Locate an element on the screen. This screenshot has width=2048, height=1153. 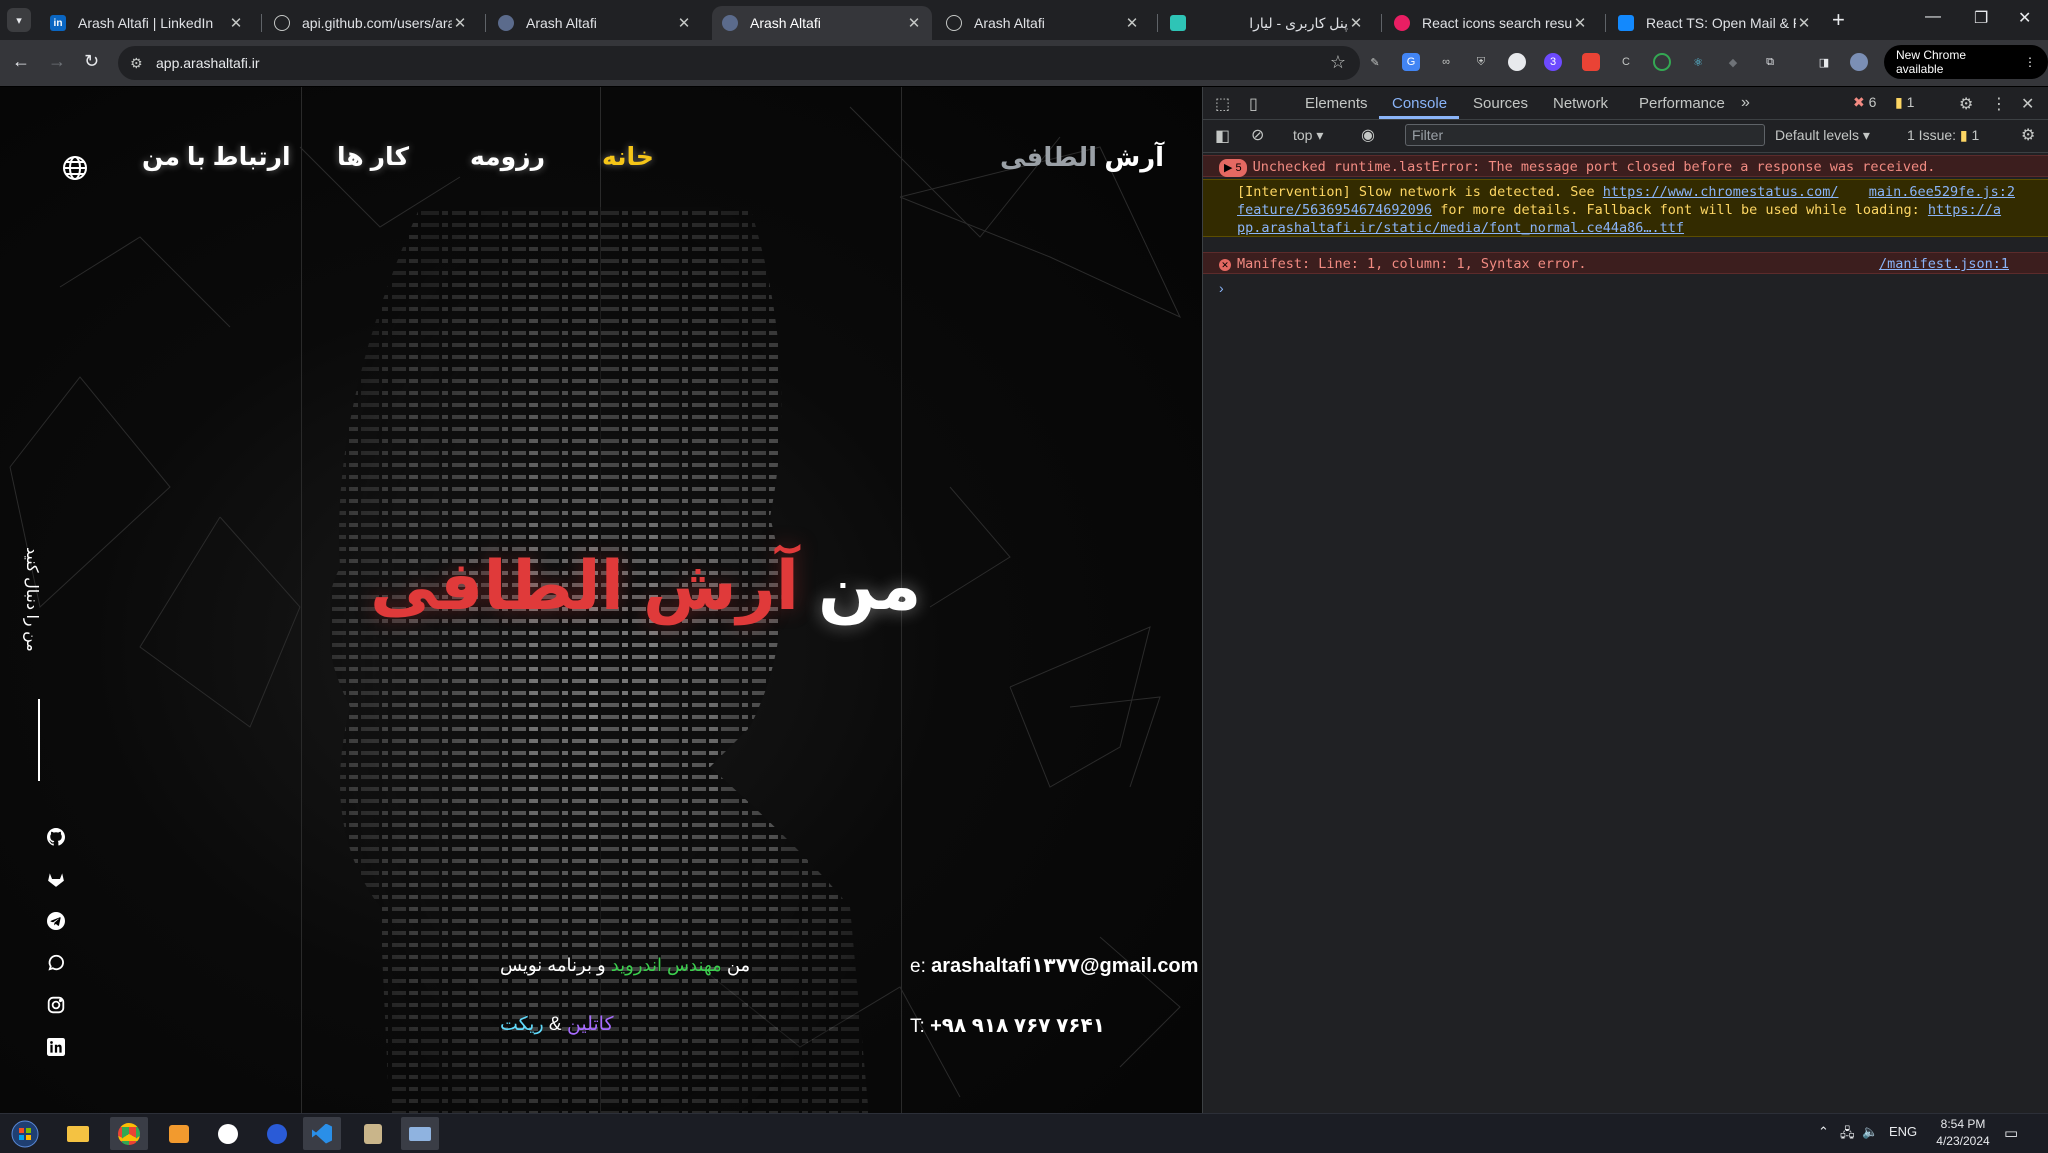
extensions-puzzle-icon: ⧉ is located at coordinates (1770, 62).